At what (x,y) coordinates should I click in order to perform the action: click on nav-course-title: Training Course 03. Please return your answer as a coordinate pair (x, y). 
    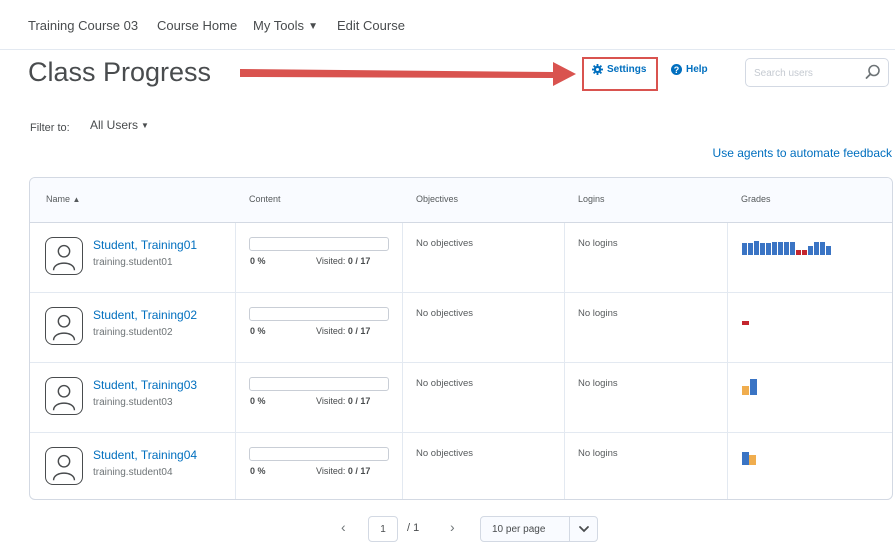
    Looking at the image, I should click on (83, 25).